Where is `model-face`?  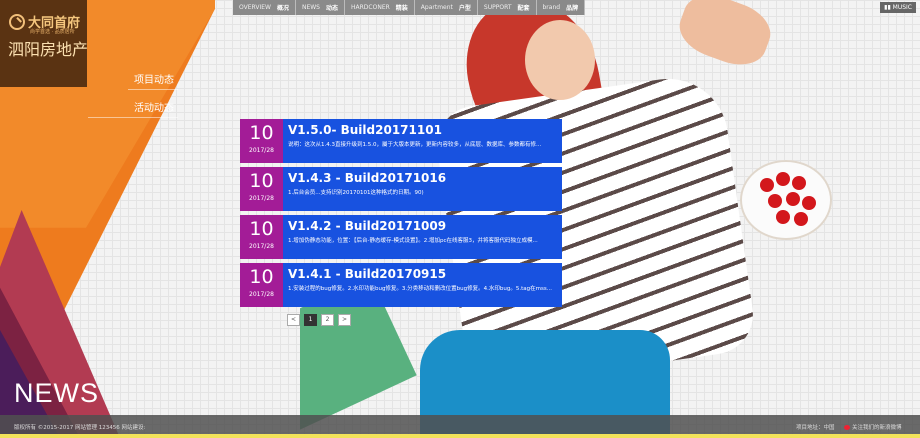
model-face is located at coordinates (560, 60).